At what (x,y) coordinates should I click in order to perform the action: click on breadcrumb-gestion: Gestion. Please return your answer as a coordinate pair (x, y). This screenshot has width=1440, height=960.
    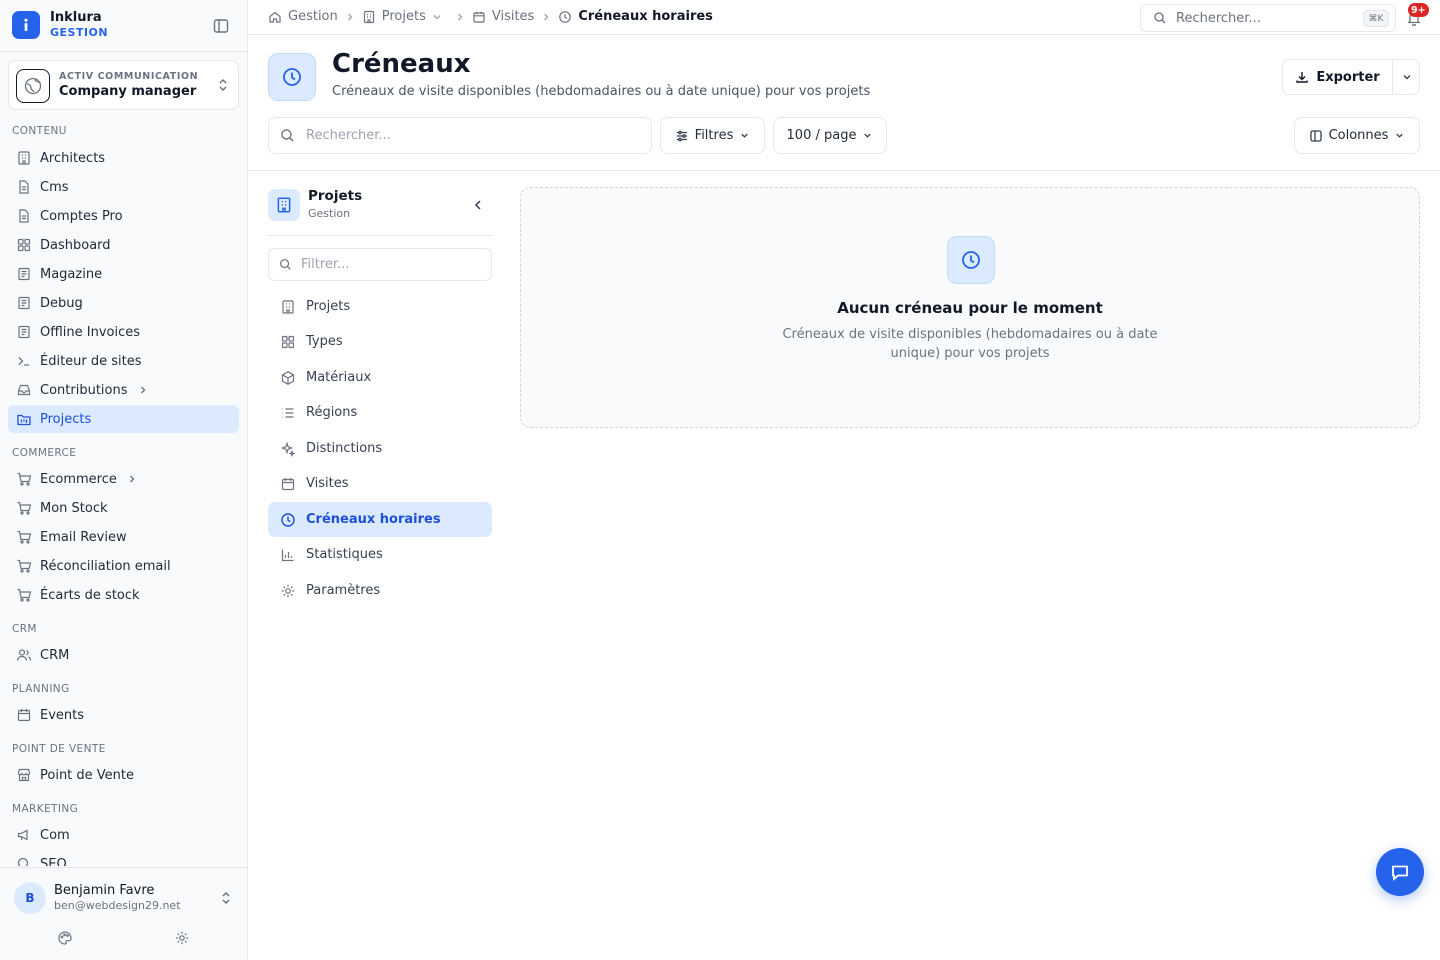
    Looking at the image, I should click on (303, 16).